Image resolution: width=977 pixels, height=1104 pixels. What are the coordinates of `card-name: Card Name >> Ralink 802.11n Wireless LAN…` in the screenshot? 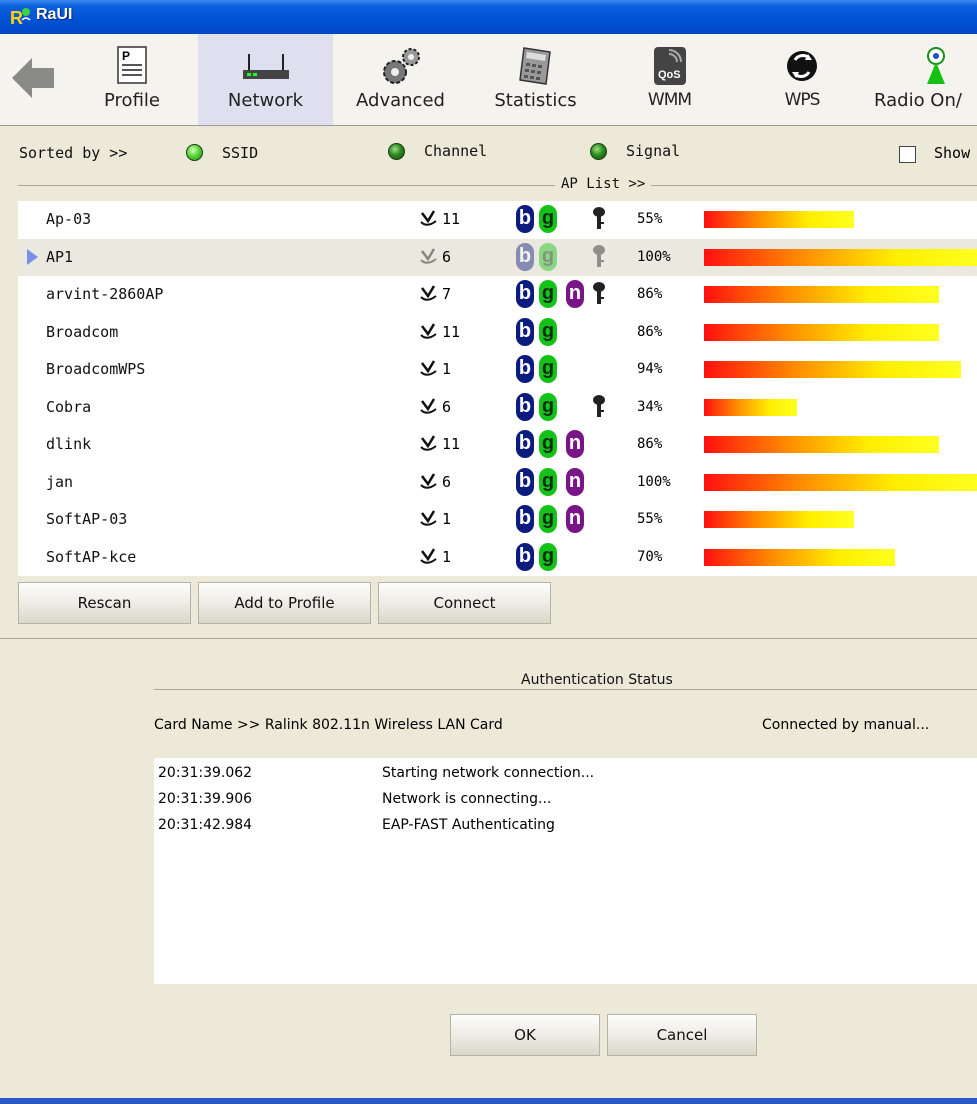 It's located at (328, 725).